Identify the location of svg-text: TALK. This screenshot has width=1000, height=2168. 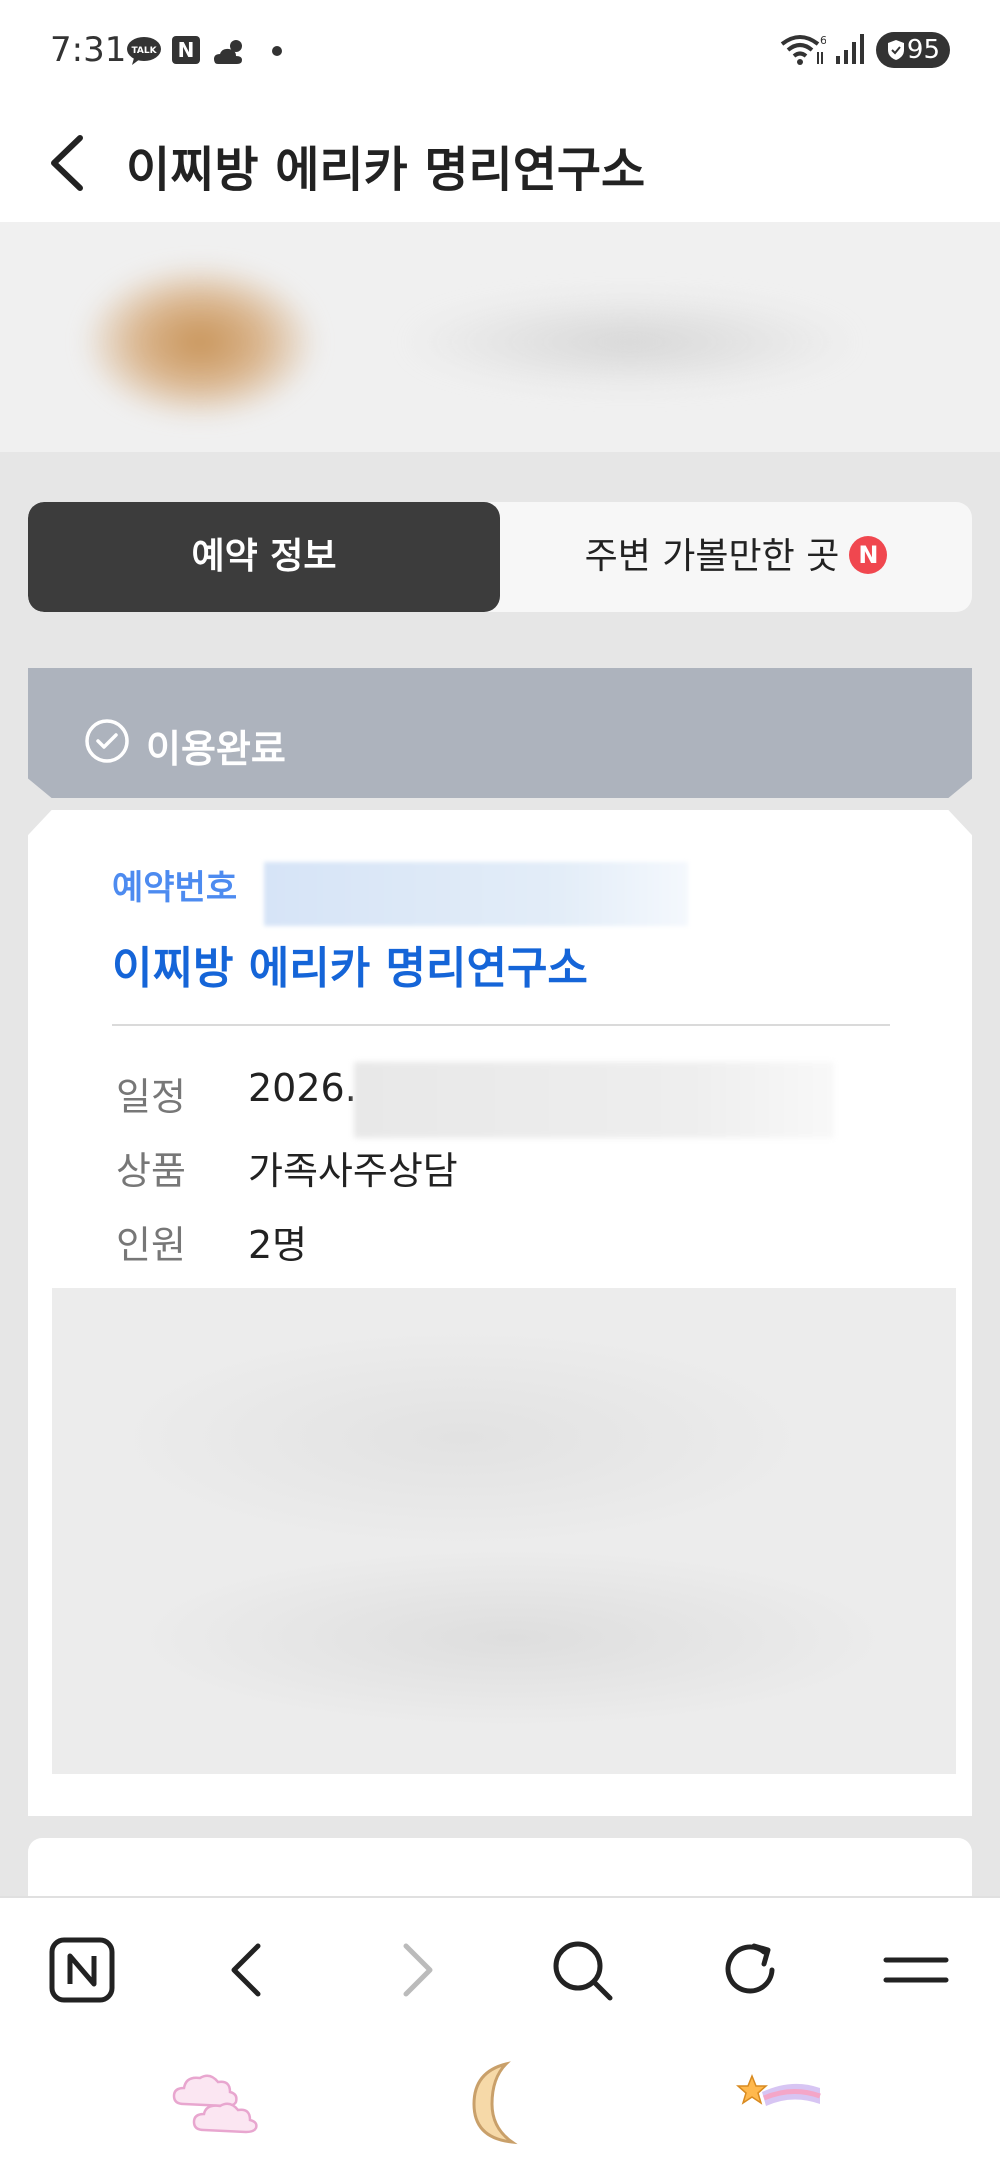
(144, 51).